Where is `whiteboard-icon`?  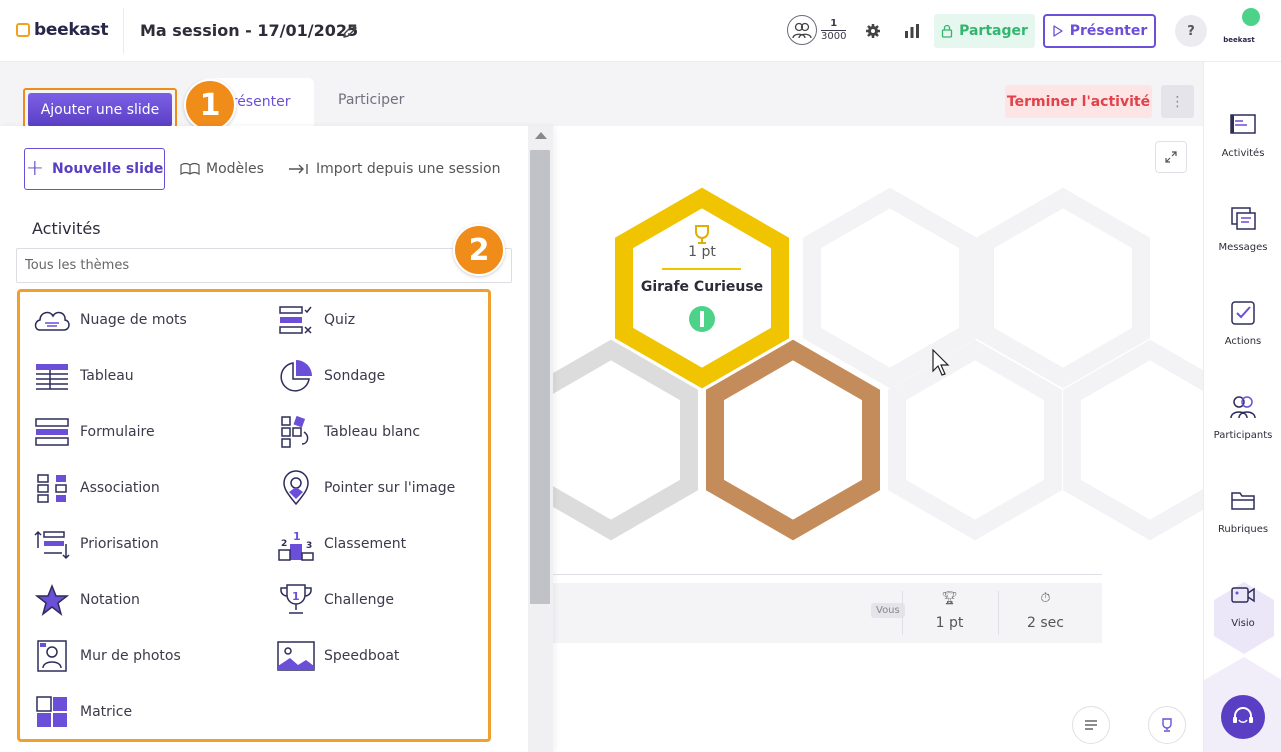
whiteboard-icon is located at coordinates (295, 431).